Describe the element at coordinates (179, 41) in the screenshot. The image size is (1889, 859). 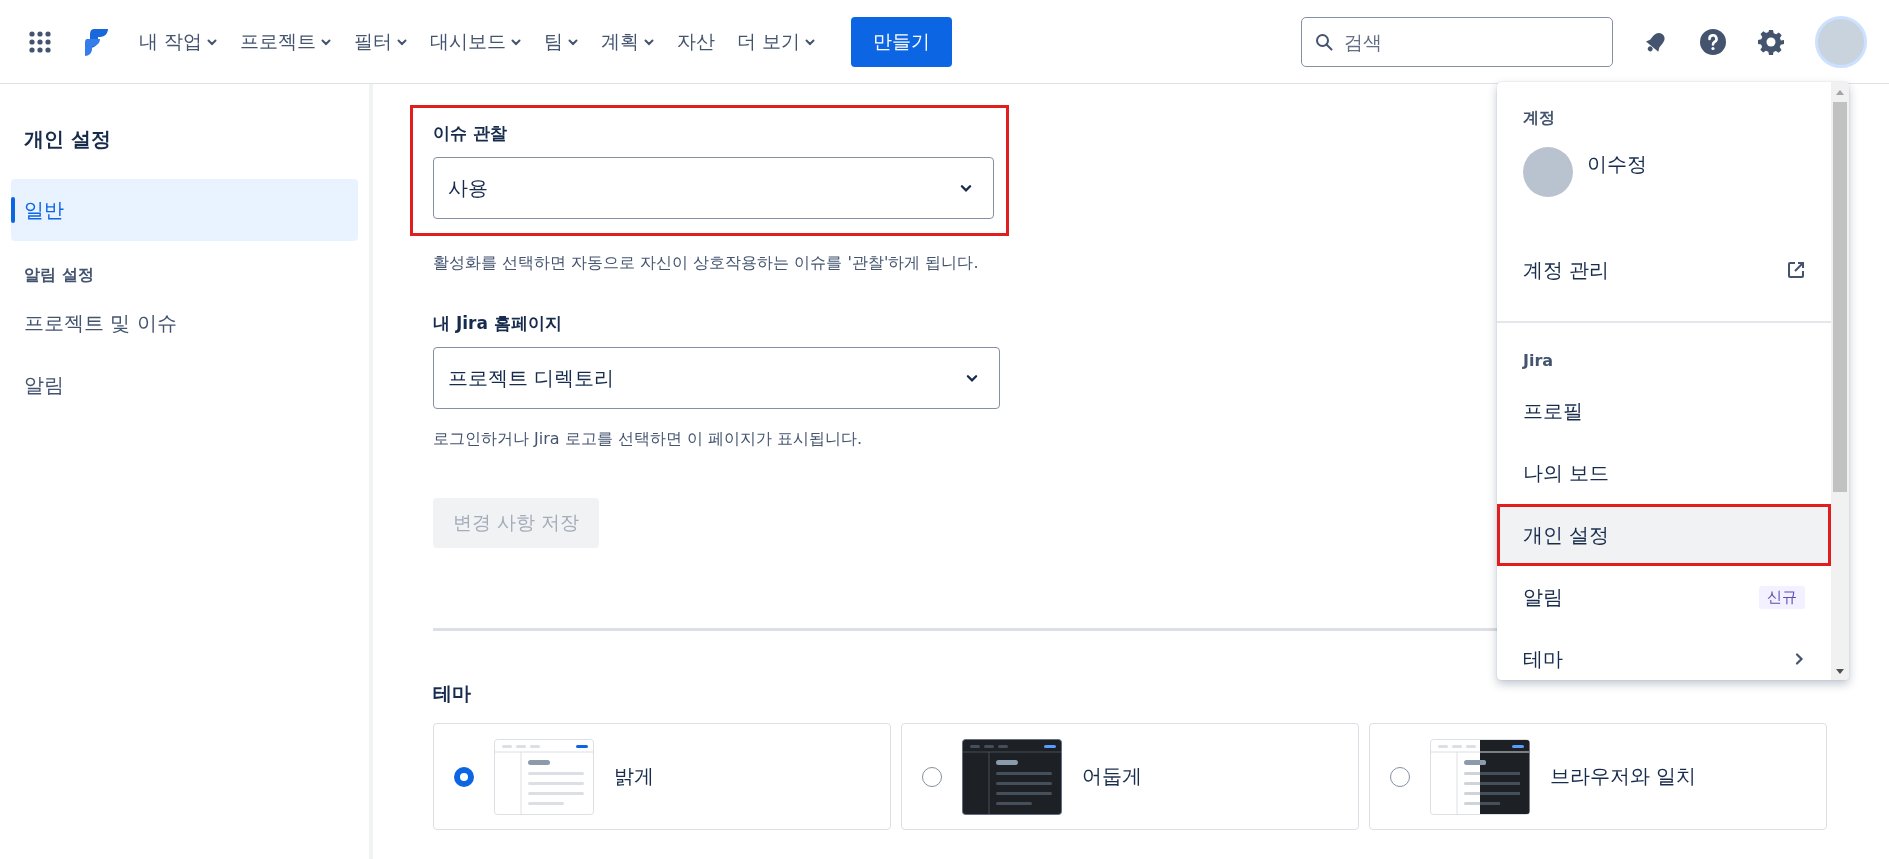
I see `nav-menu-item: 내 작업` at that location.